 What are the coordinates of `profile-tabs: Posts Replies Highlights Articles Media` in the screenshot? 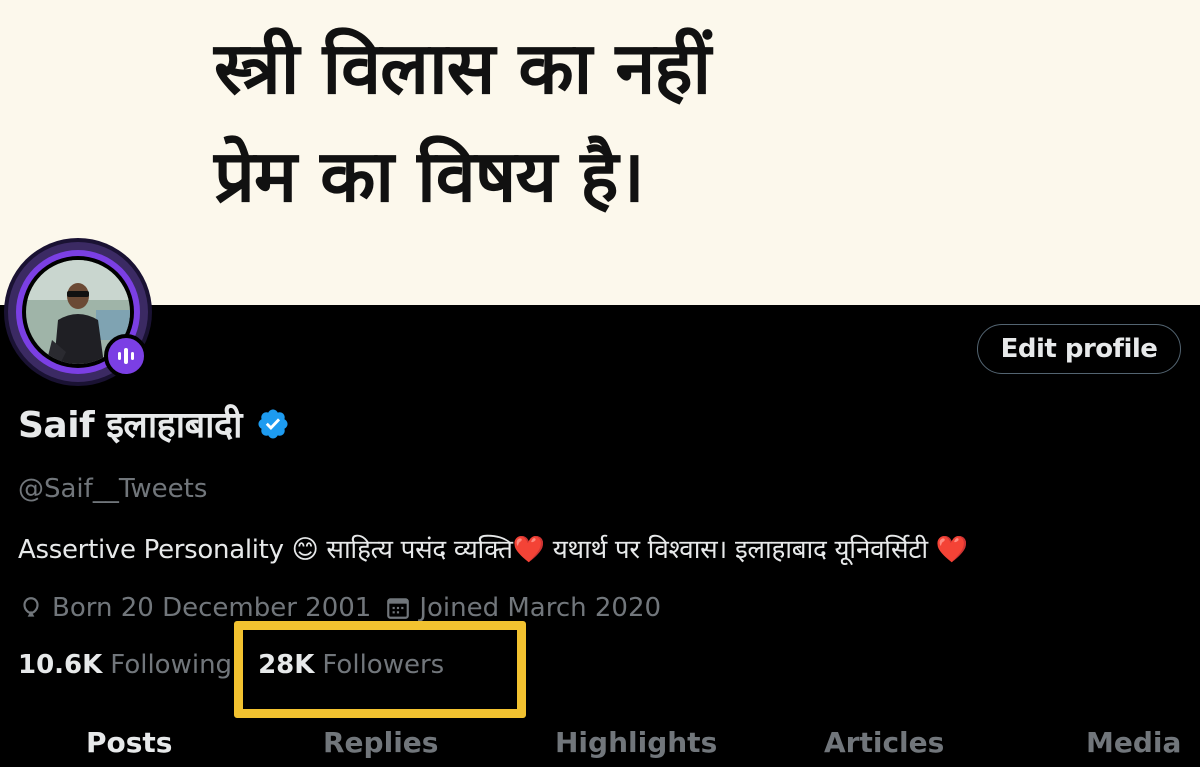 It's located at (600, 744).